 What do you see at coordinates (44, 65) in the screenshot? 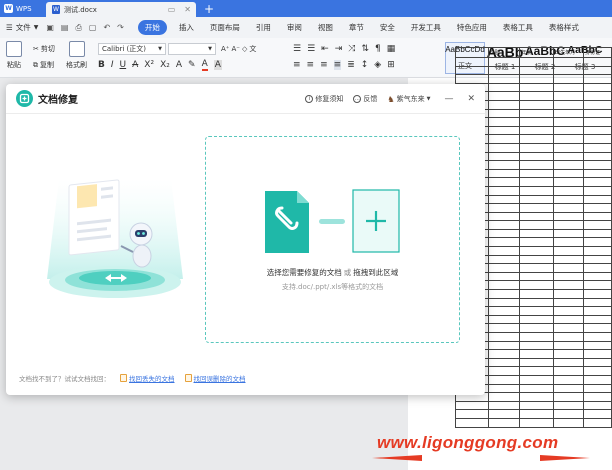
I see `copy-button: ⧉ 复制` at bounding box center [44, 65].